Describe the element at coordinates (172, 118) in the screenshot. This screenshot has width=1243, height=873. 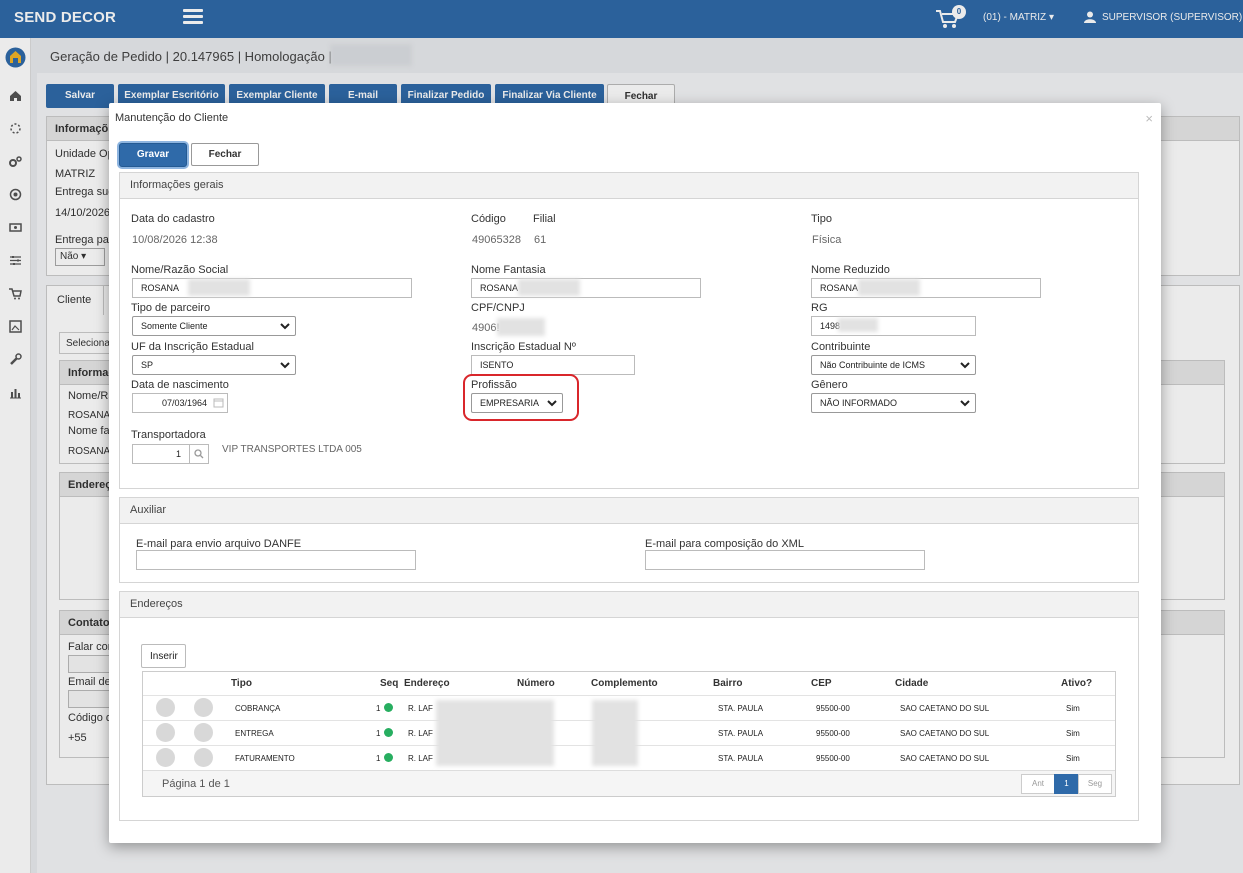
I see `modal-title: Manutenção do Cliente` at that location.